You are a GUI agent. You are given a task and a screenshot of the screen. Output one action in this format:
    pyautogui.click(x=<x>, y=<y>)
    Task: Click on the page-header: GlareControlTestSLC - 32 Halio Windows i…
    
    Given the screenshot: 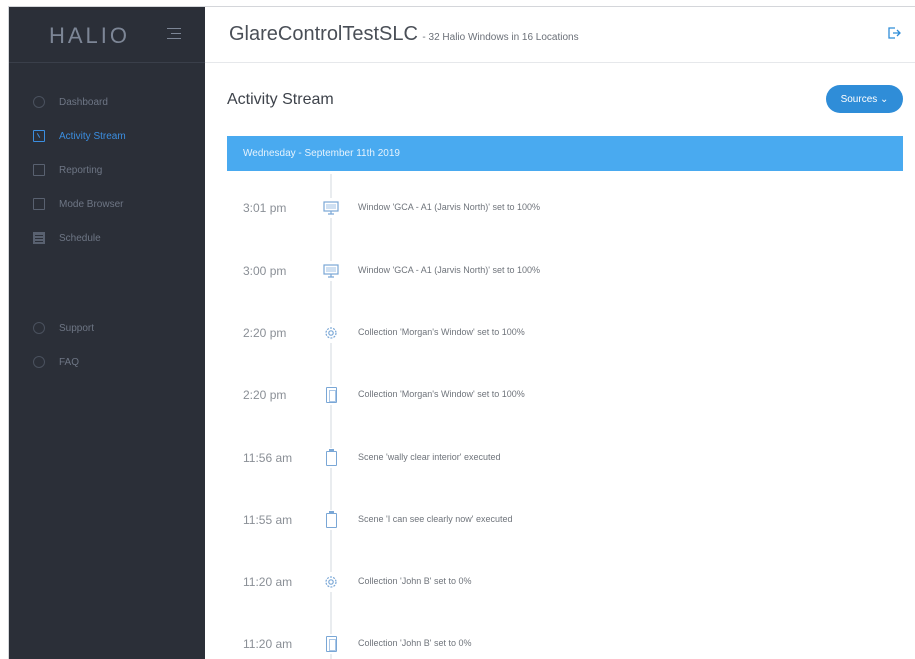 What is the action you would take?
    pyautogui.click(x=560, y=35)
    